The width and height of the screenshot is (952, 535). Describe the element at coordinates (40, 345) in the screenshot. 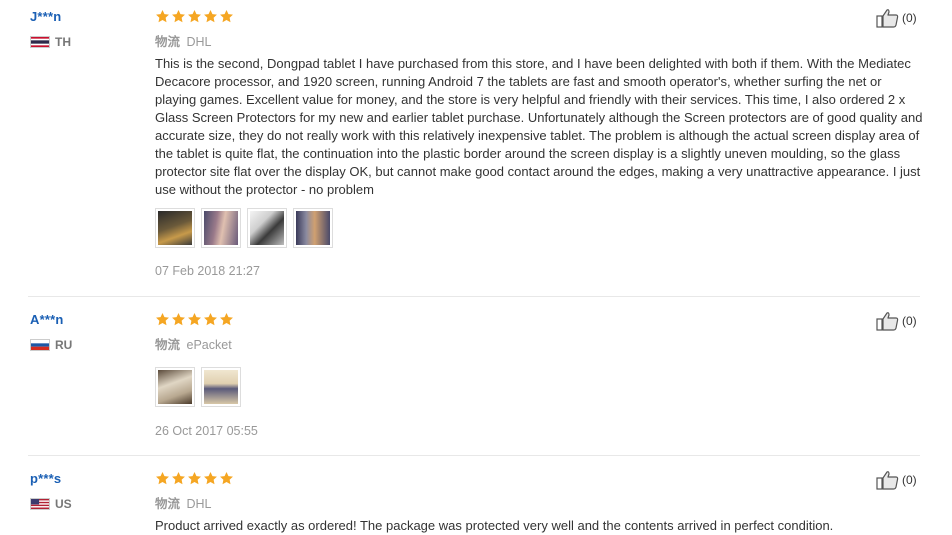

I see `flag-ru-icon` at that location.